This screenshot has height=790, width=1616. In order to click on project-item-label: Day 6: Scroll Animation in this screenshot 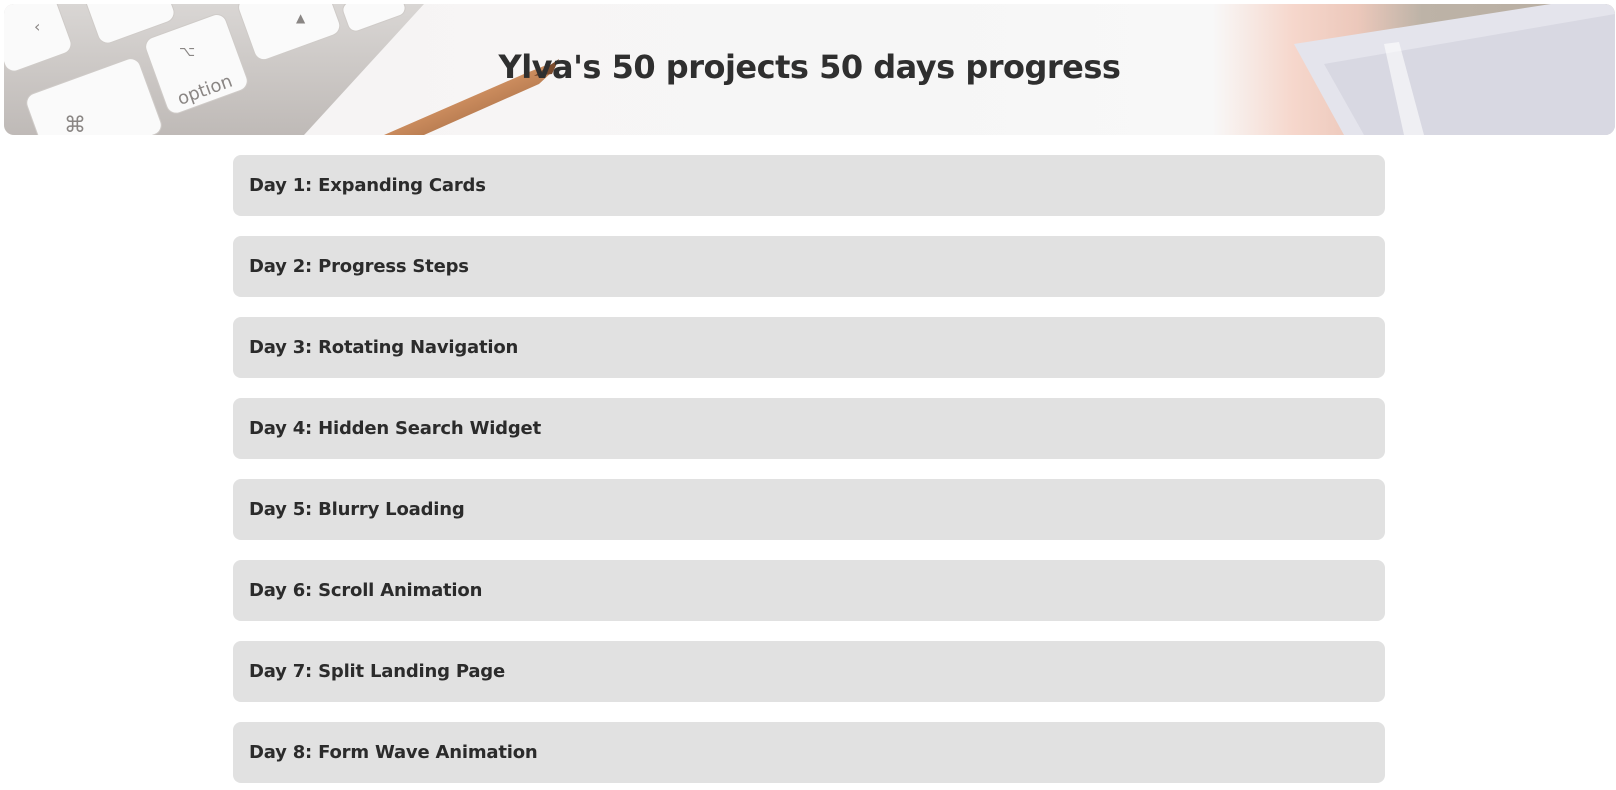, I will do `click(366, 590)`.